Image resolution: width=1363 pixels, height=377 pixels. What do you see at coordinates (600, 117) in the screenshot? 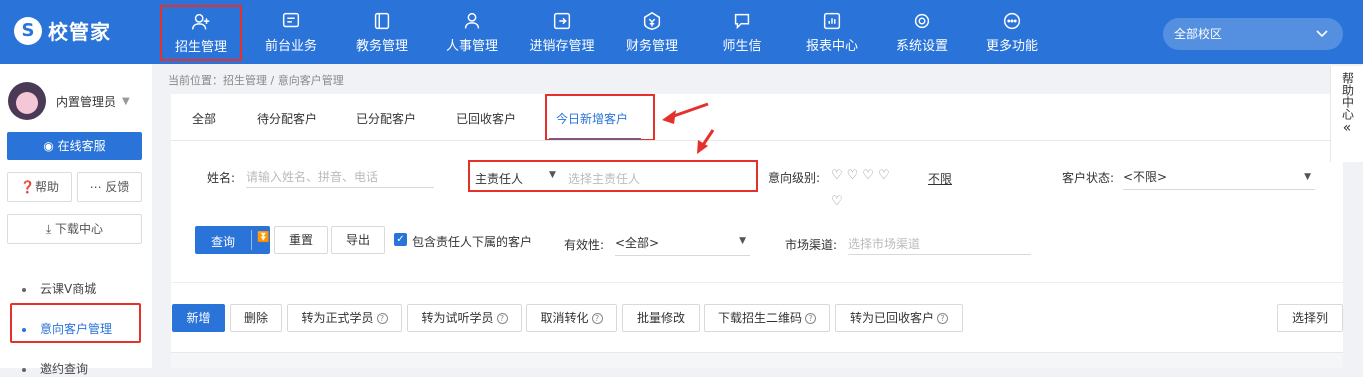
I see `highlight-box` at bounding box center [600, 117].